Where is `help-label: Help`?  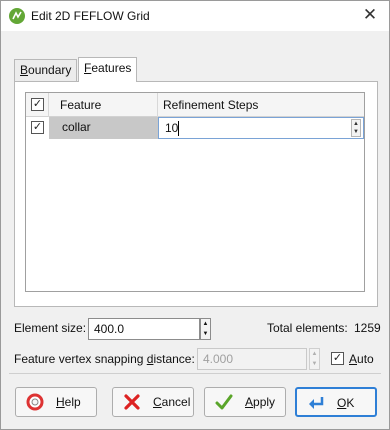
help-label: Help is located at coordinates (68, 402).